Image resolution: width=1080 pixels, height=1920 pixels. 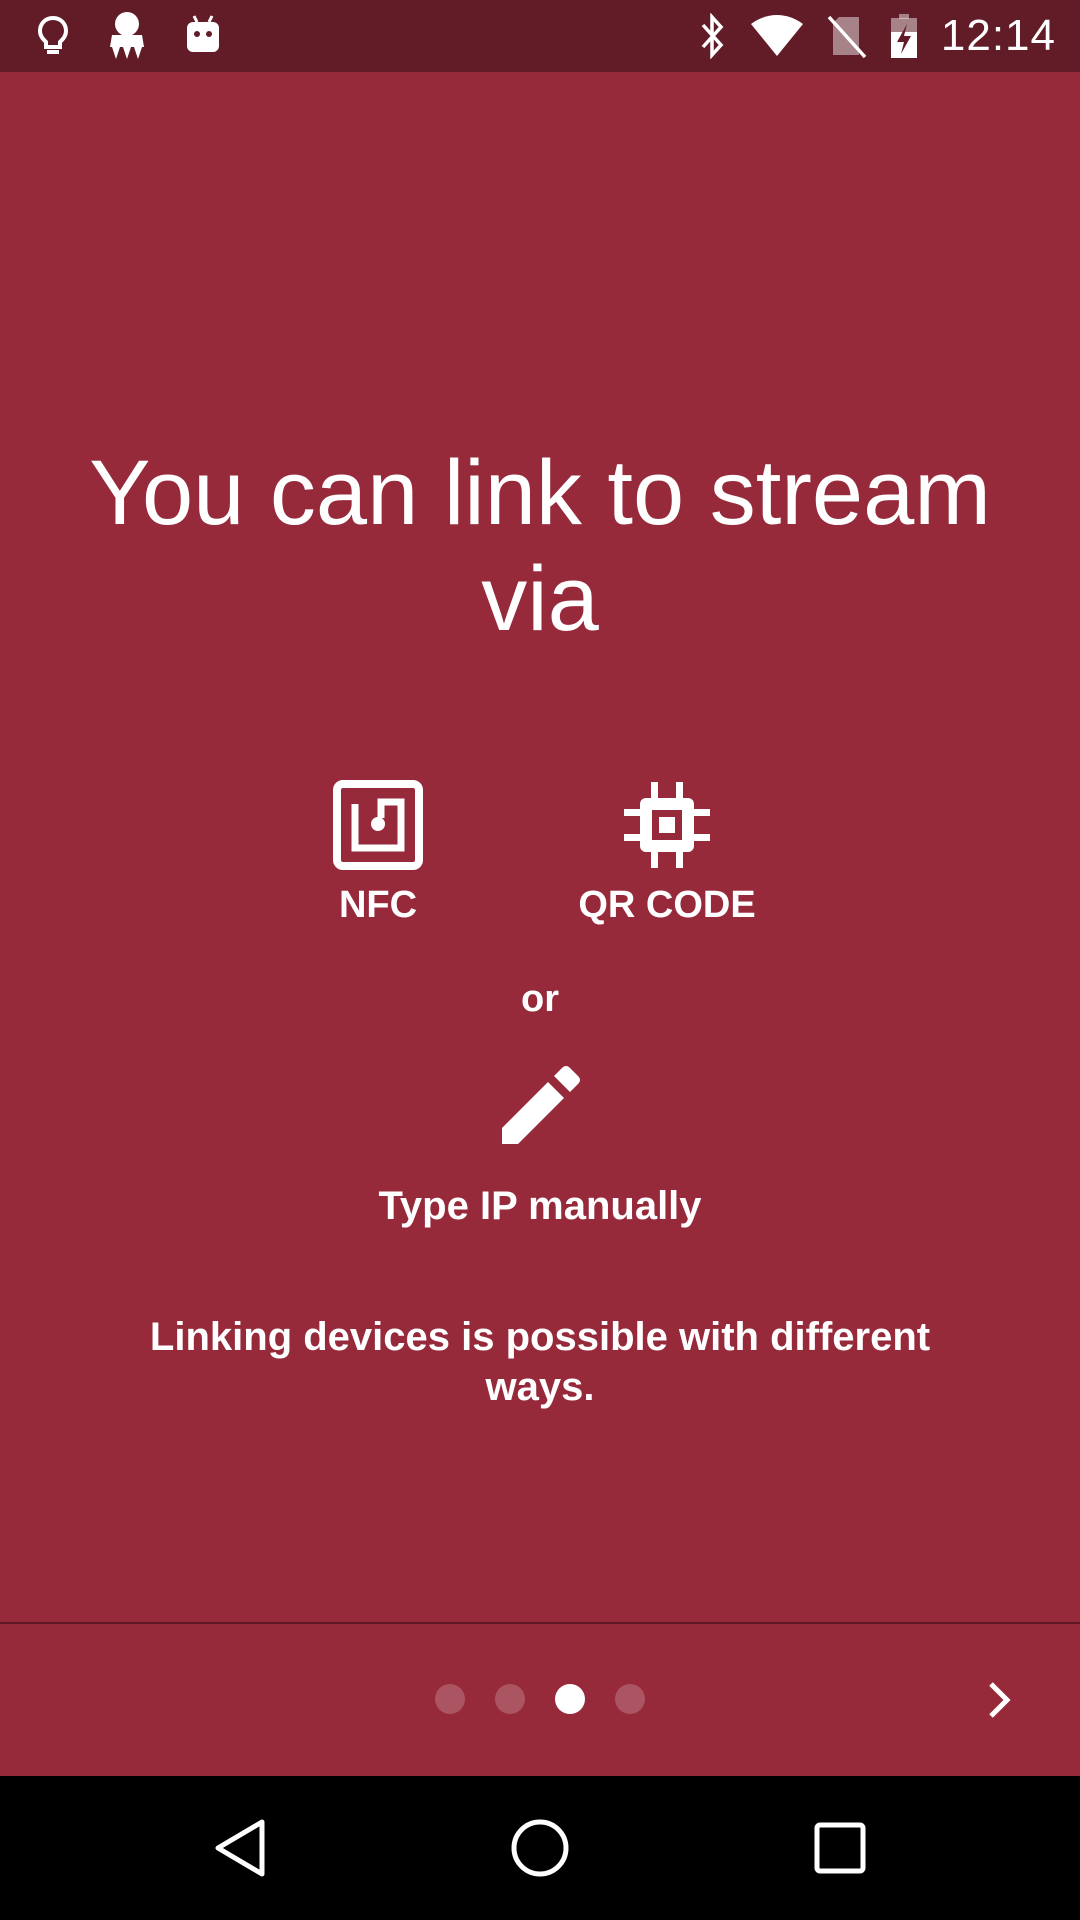 I want to click on app-notification-icon, so click(x=127, y=35).